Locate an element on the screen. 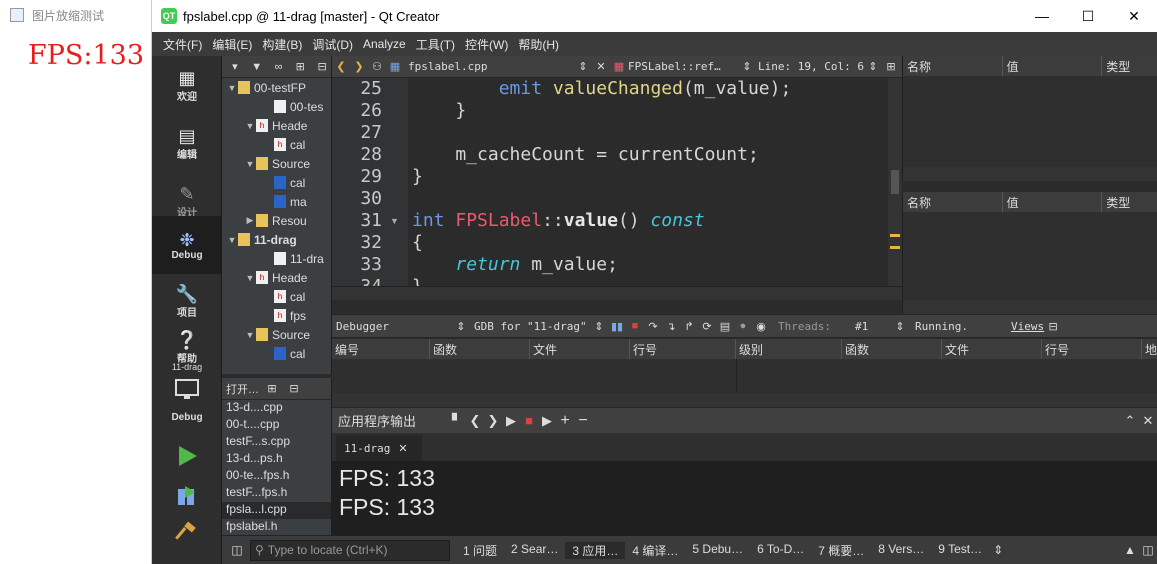 Image resolution: width=1157 pixels, height=564 pixels. maximize-button: ☐ is located at coordinates (1088, 16).